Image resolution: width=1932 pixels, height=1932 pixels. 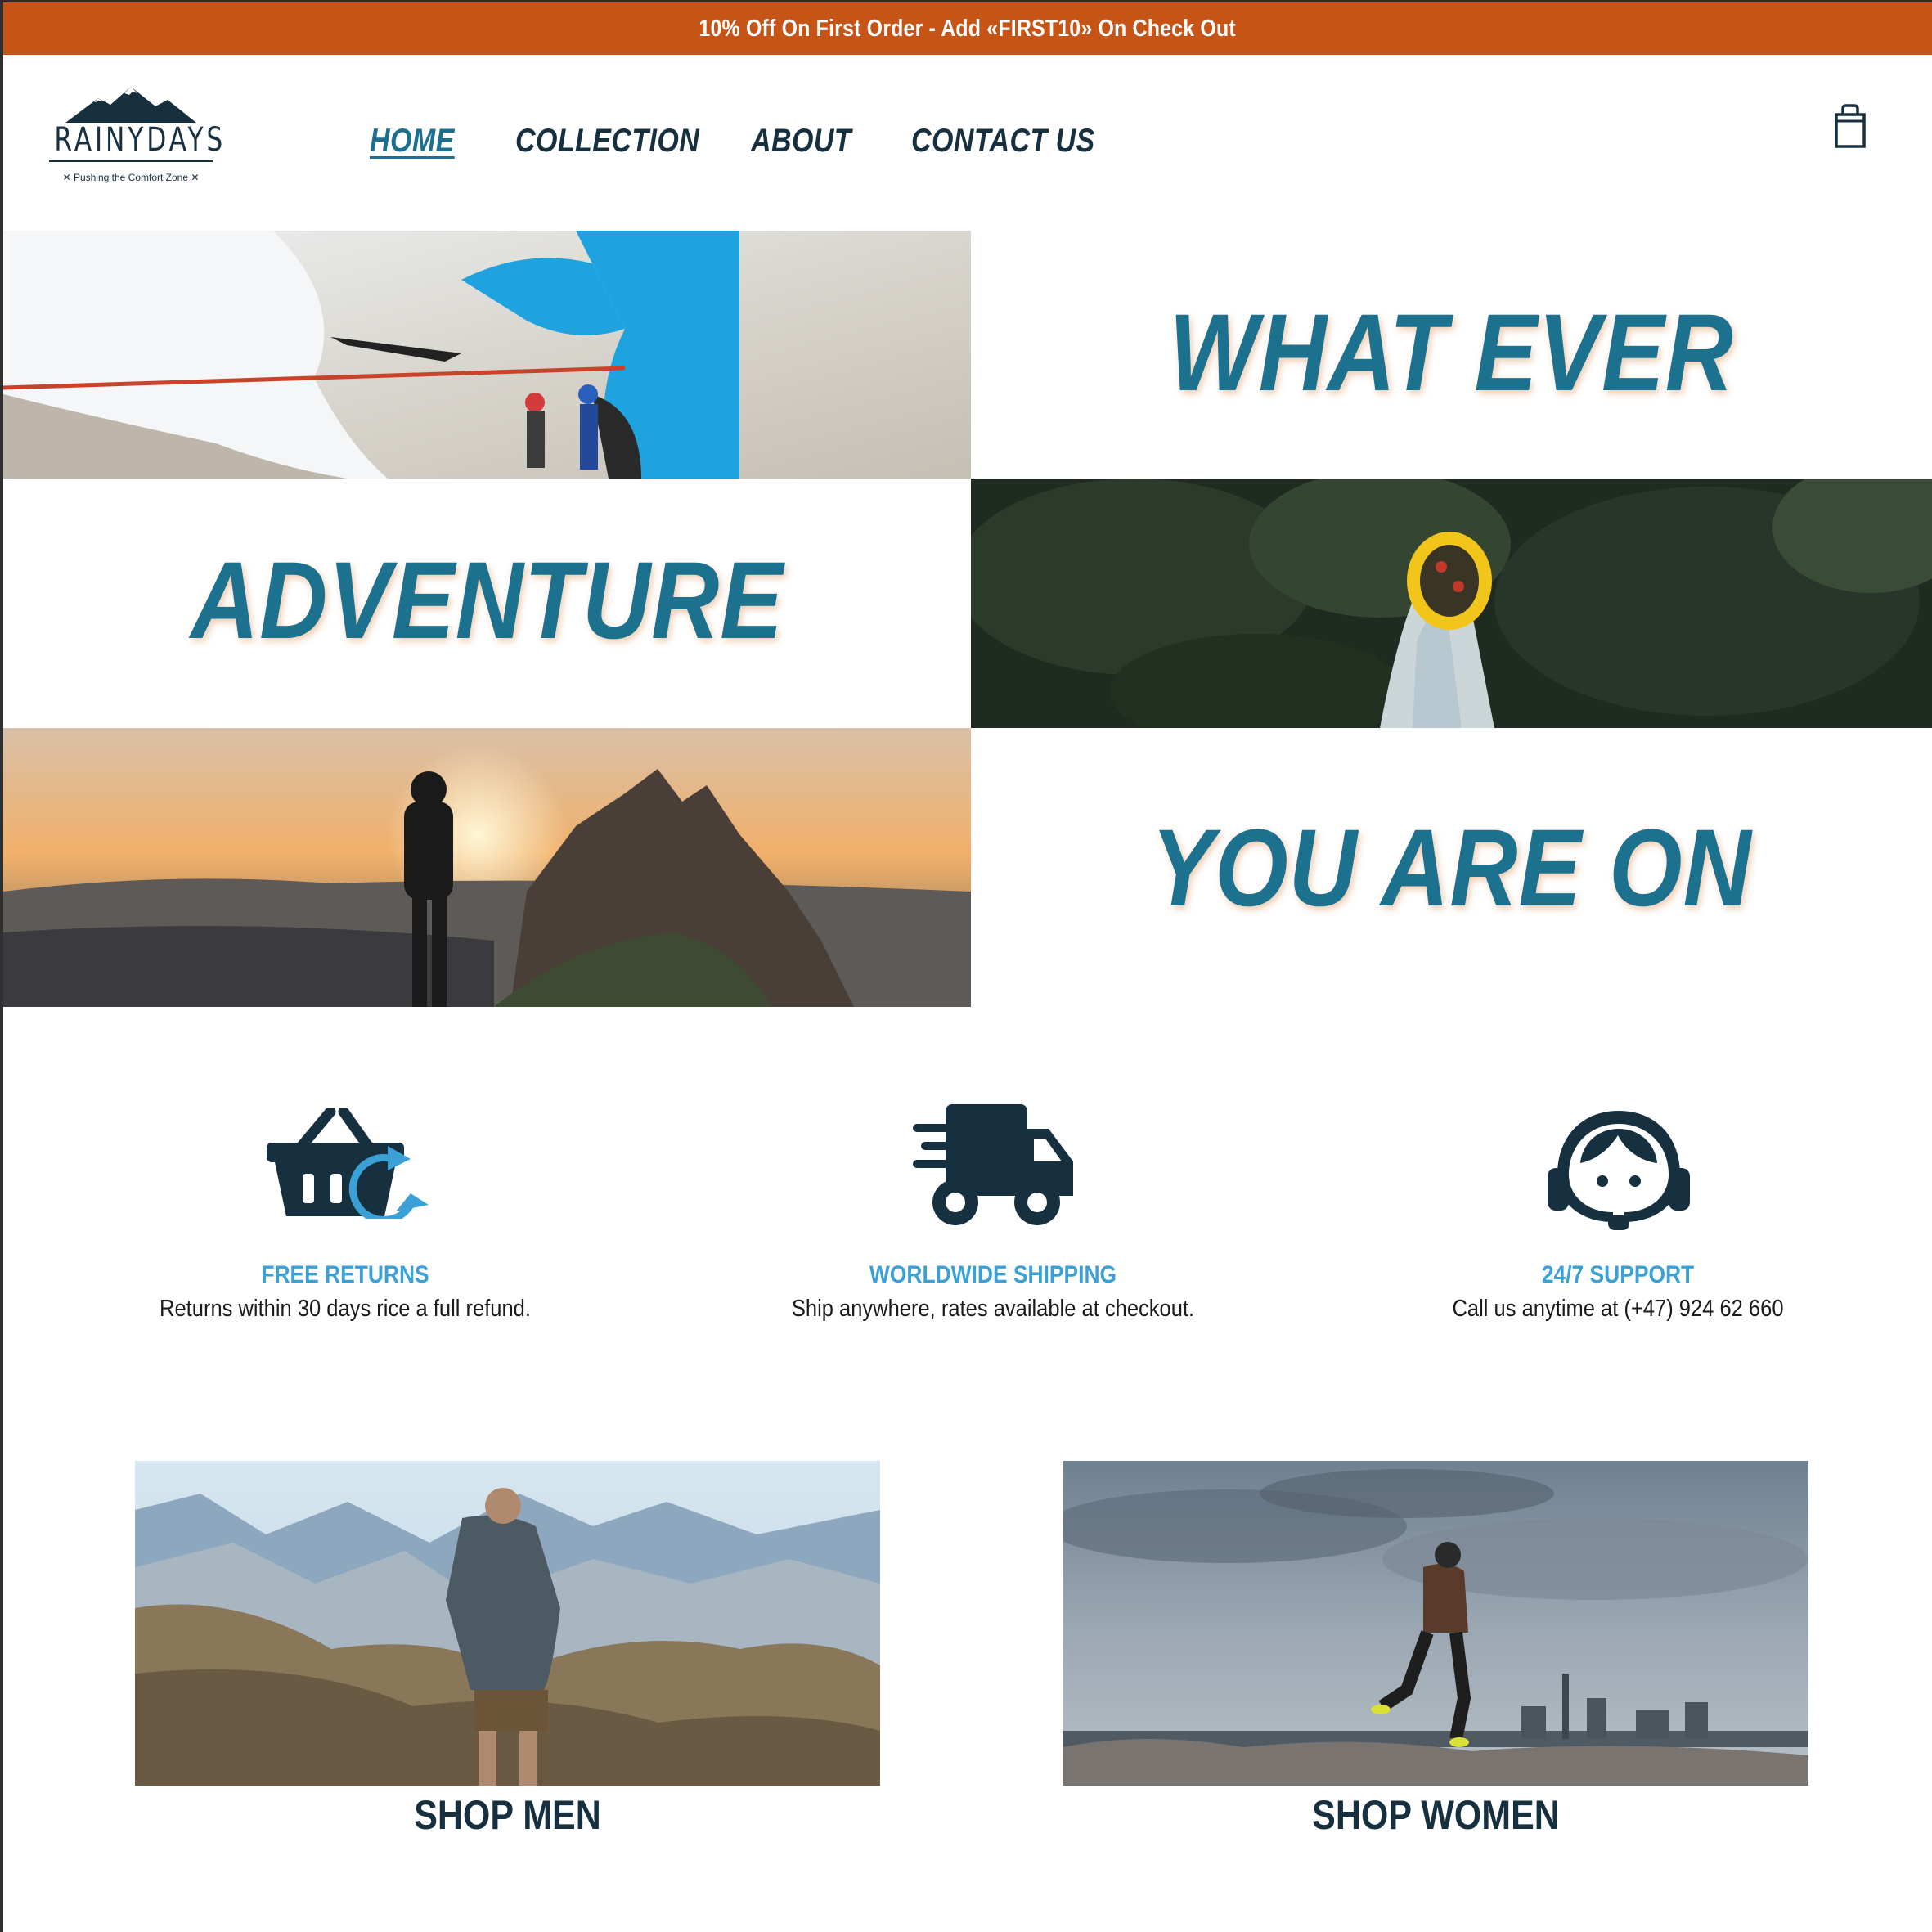 What do you see at coordinates (1003, 141) in the screenshot?
I see `nav-contact-us: CONTACT US` at bounding box center [1003, 141].